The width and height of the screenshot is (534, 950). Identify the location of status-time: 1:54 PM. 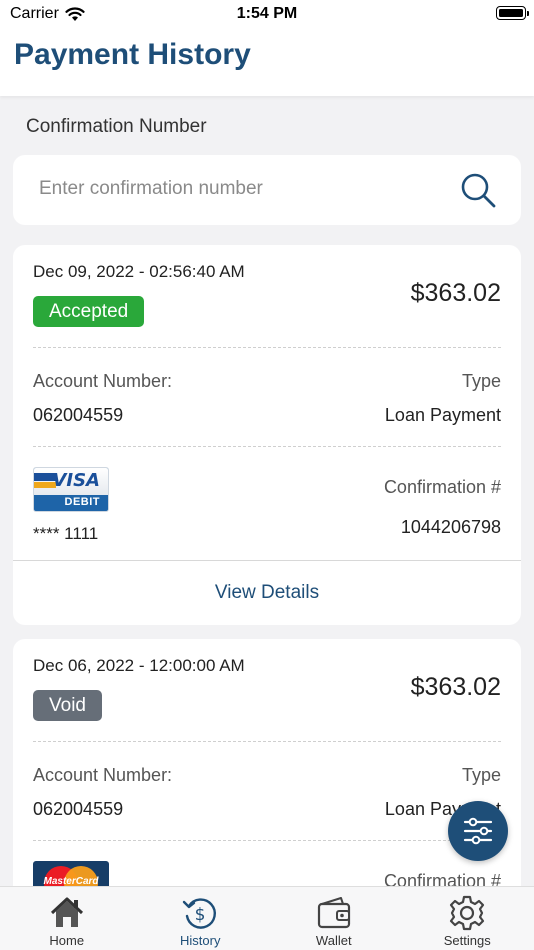
(267, 13).